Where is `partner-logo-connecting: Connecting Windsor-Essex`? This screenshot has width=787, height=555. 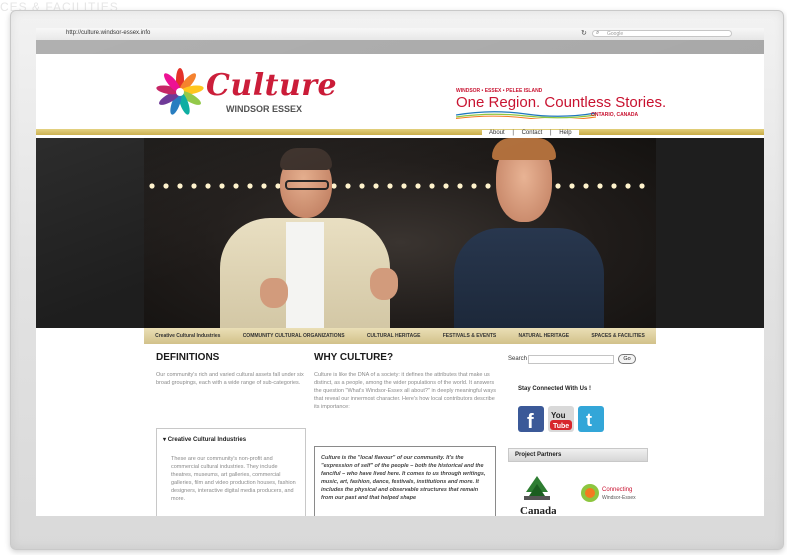 partner-logo-connecting: Connecting Windsor-Essex is located at coordinates (608, 493).